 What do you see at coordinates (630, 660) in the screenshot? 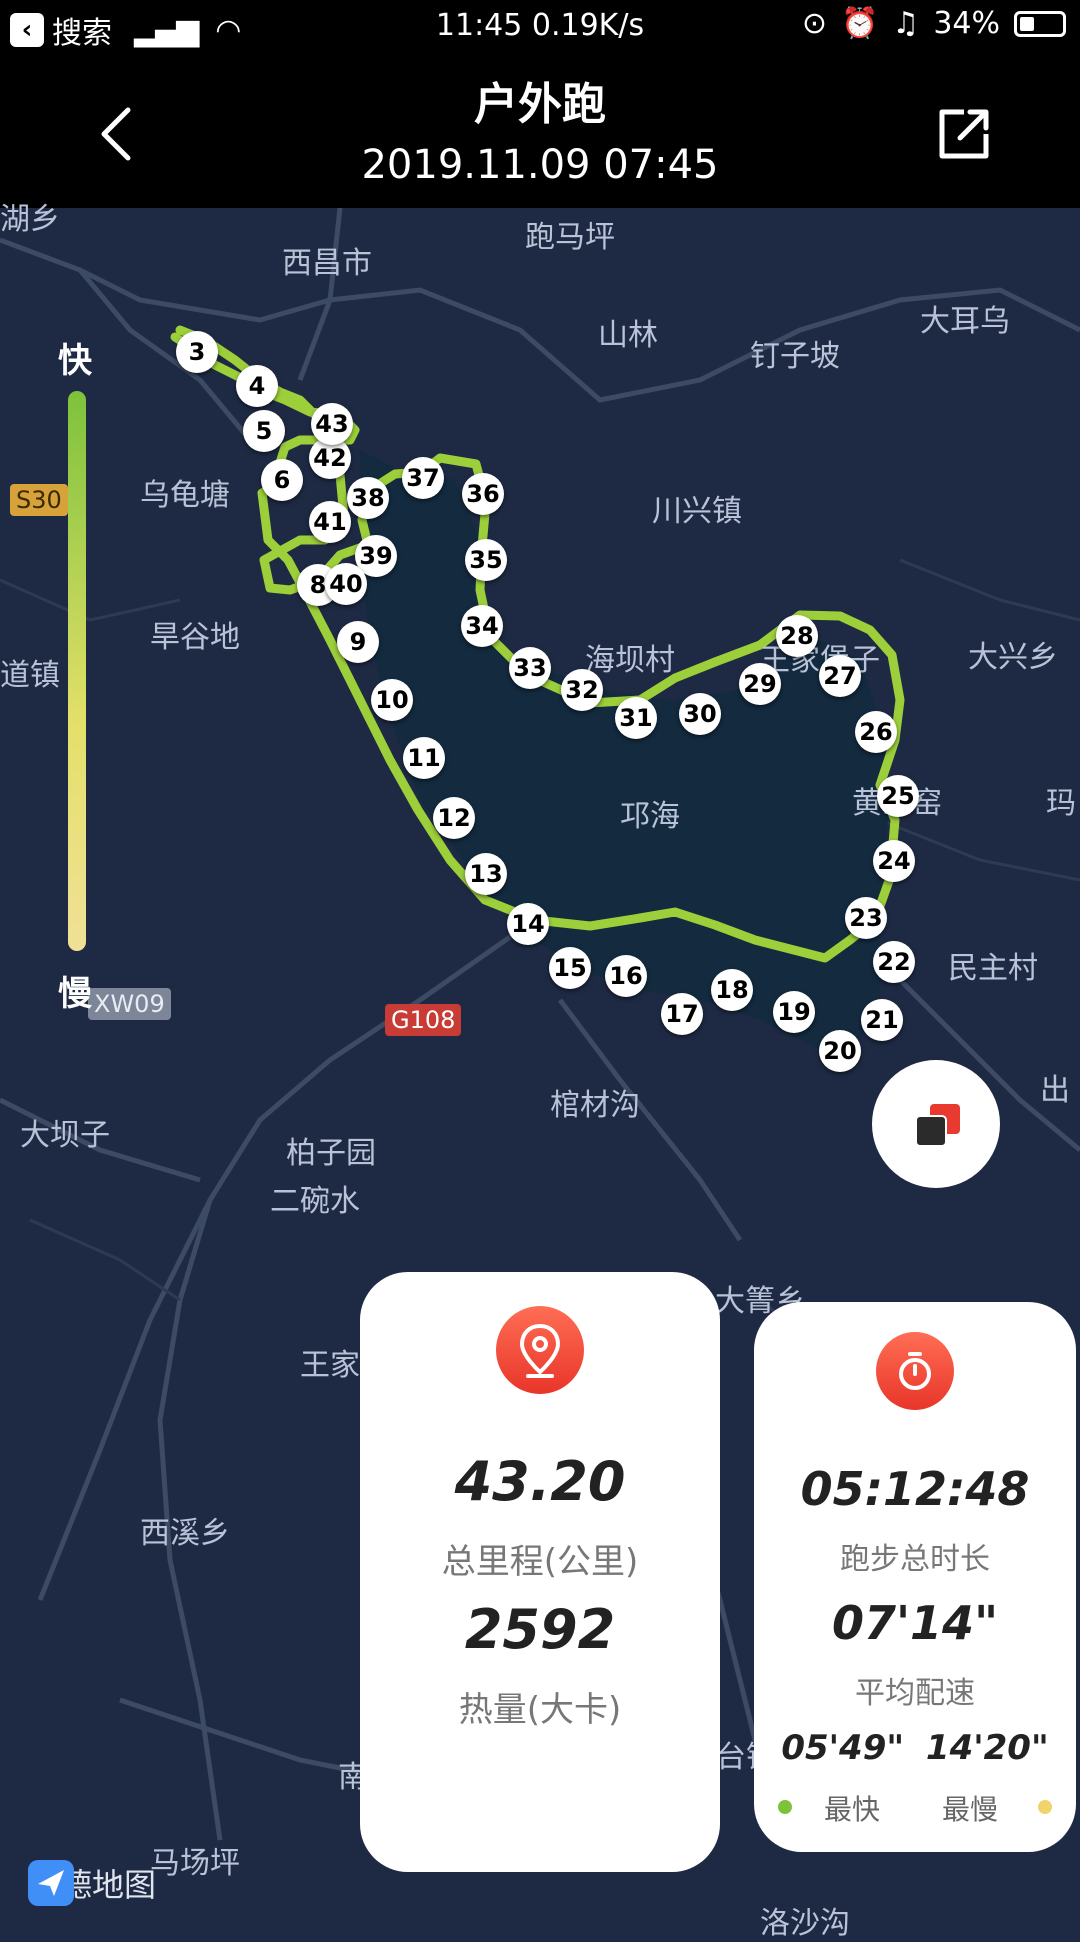
I see `place-label: 海坝村` at bounding box center [630, 660].